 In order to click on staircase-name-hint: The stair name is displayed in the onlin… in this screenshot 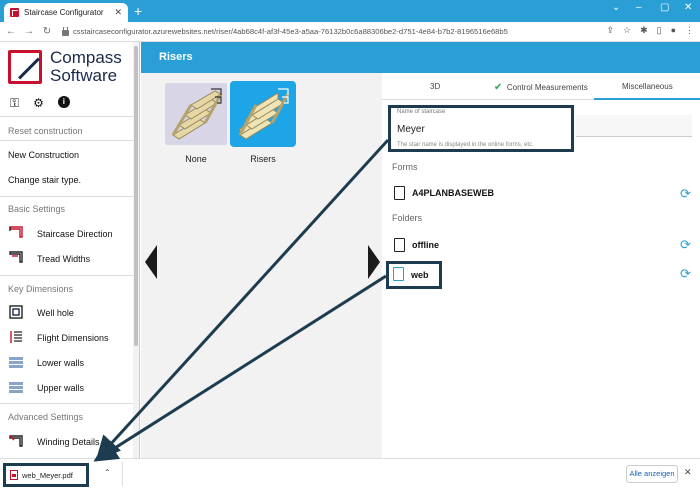, I will do `click(465, 145)`.